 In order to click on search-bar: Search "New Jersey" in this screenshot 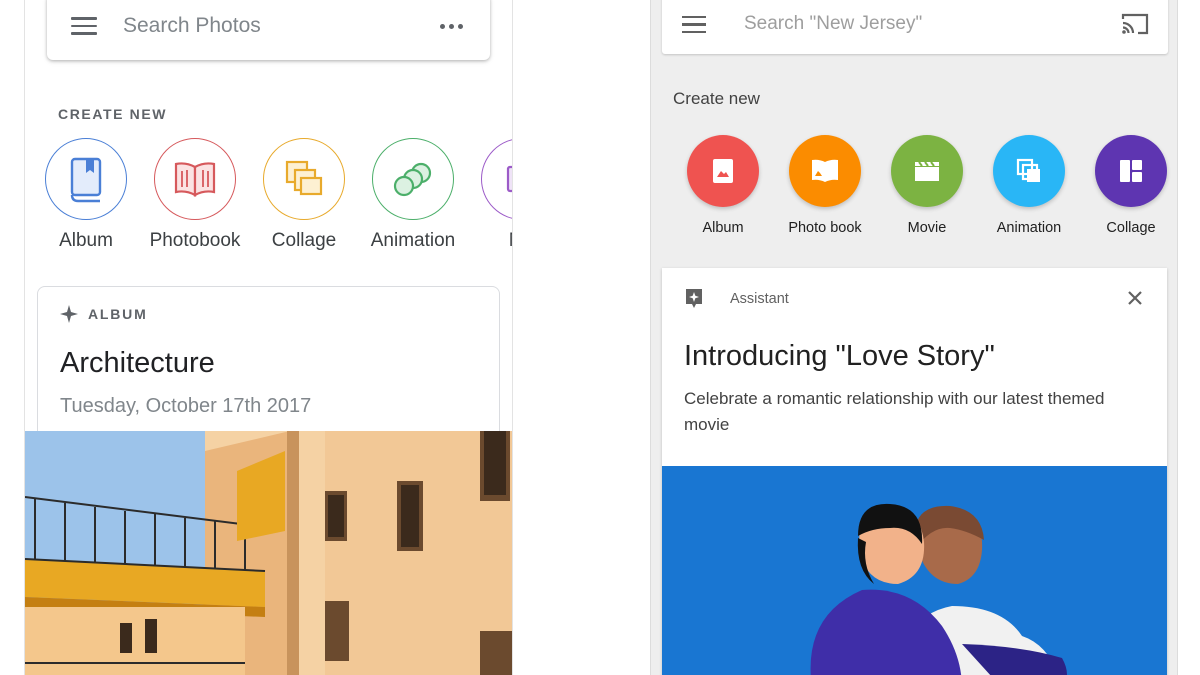, I will do `click(915, 27)`.